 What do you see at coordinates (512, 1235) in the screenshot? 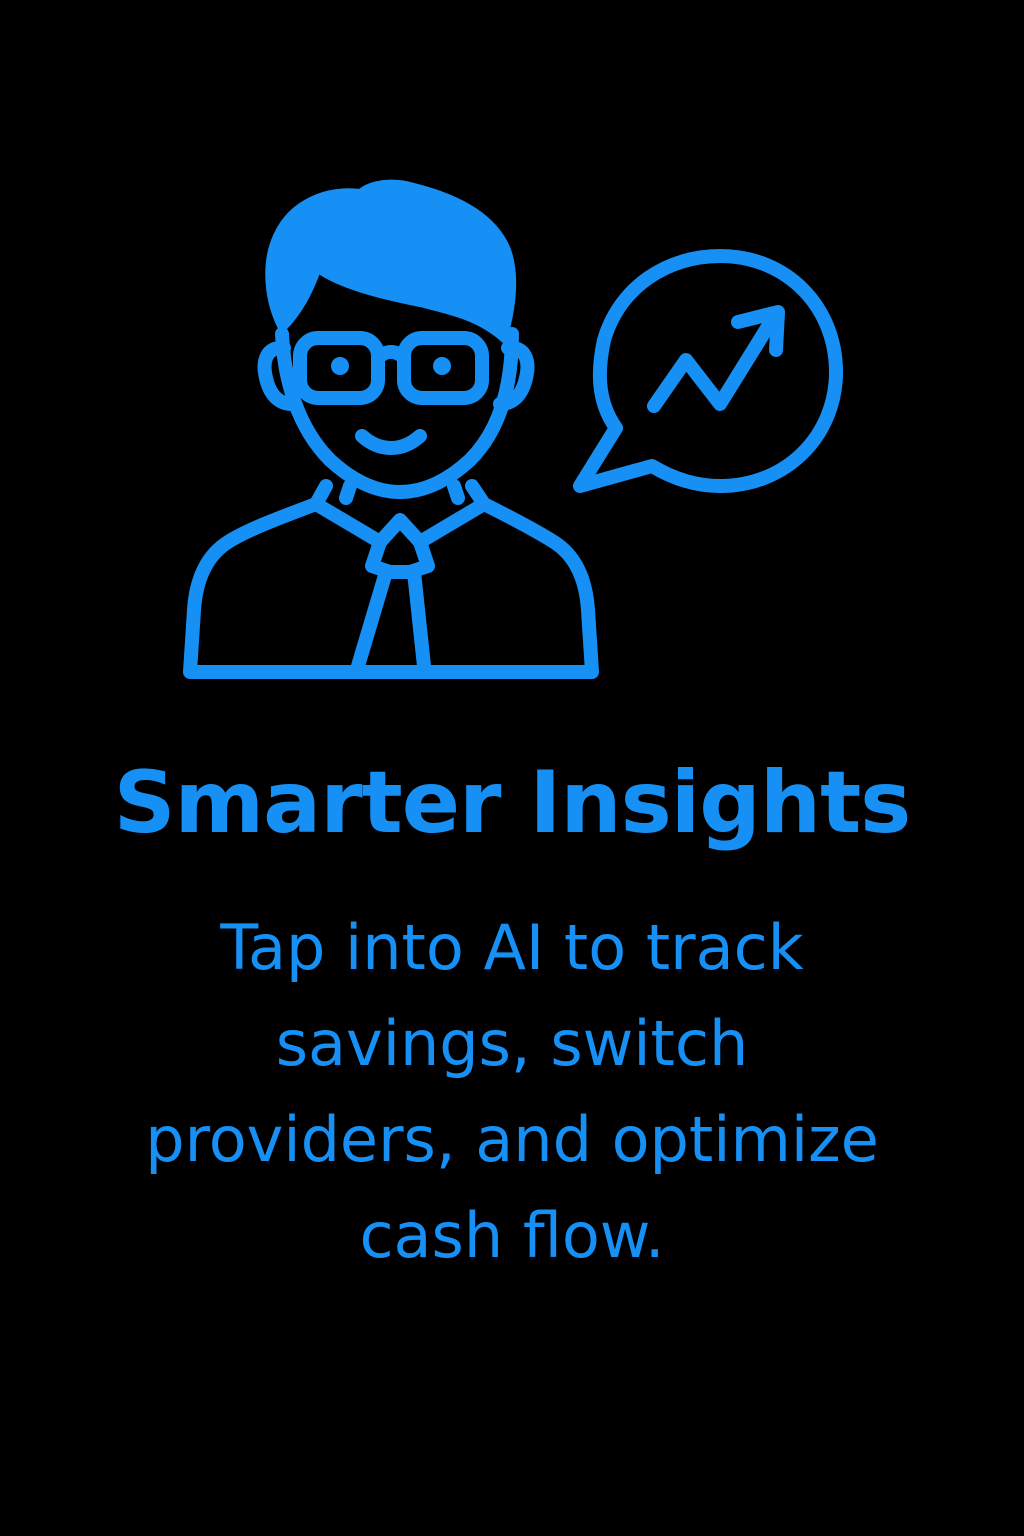
I see `body-line: cash flow.` at bounding box center [512, 1235].